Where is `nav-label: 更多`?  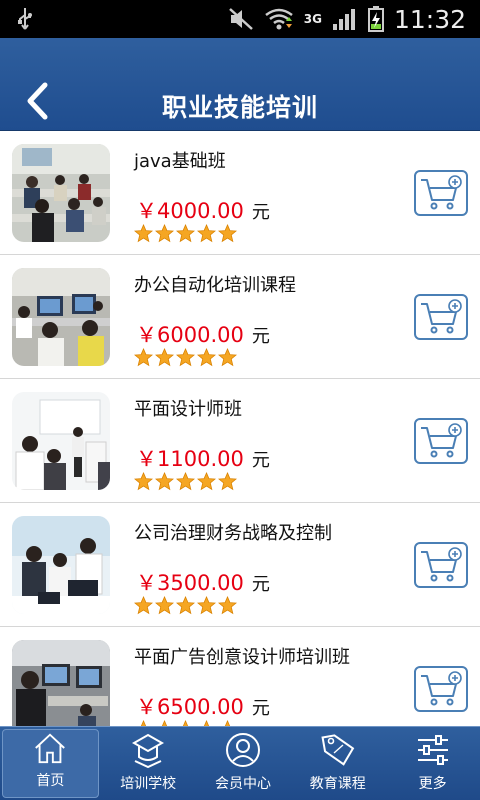
nav-label: 更多 is located at coordinates (432, 784).